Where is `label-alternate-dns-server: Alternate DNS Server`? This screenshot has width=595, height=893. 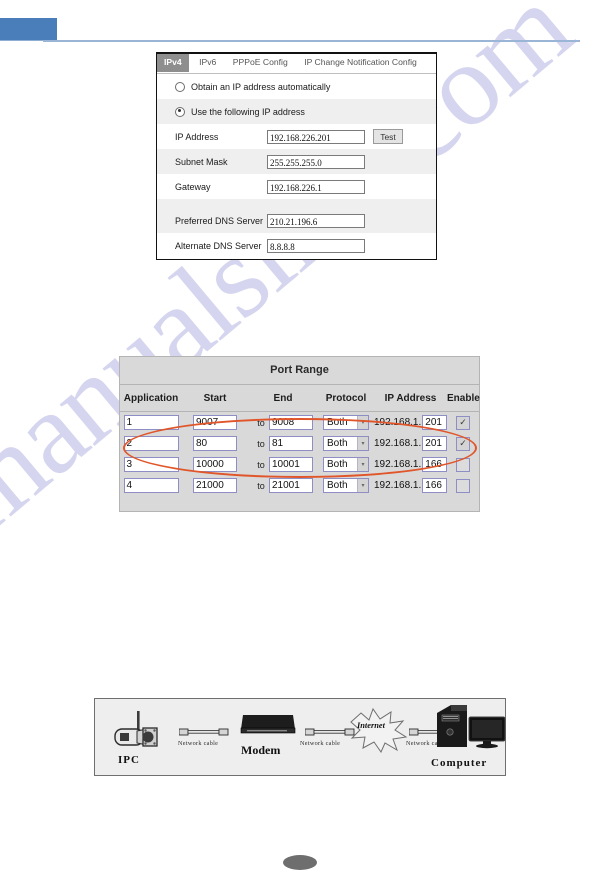 label-alternate-dns-server: Alternate DNS Server is located at coordinates (218, 245).